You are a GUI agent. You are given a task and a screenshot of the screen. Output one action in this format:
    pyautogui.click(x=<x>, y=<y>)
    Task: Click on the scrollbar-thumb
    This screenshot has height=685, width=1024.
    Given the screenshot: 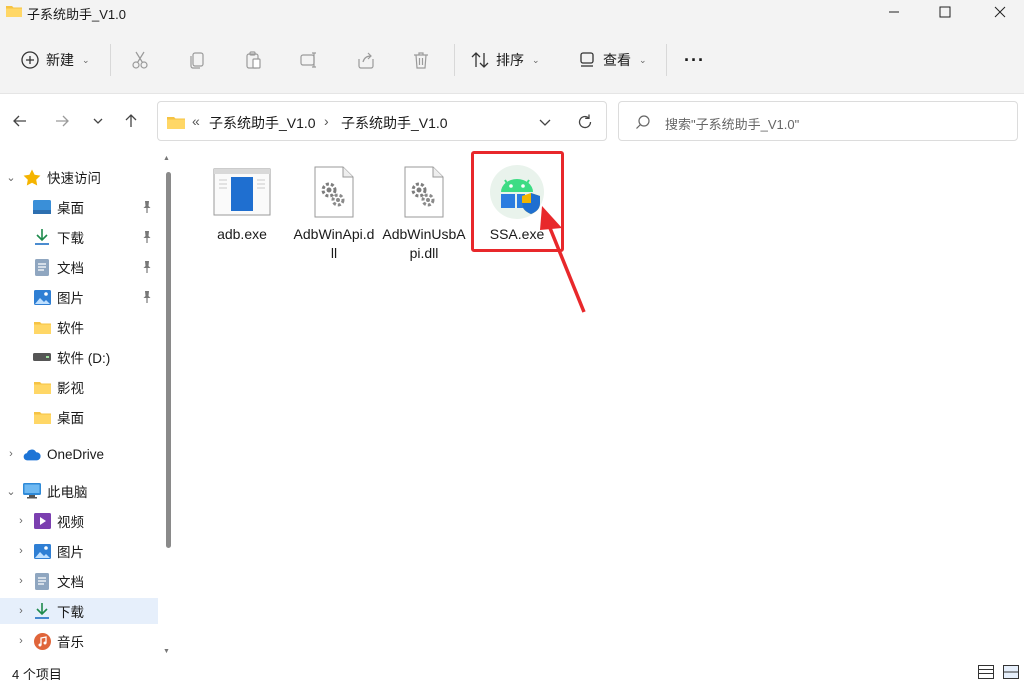 What is the action you would take?
    pyautogui.click(x=168, y=360)
    